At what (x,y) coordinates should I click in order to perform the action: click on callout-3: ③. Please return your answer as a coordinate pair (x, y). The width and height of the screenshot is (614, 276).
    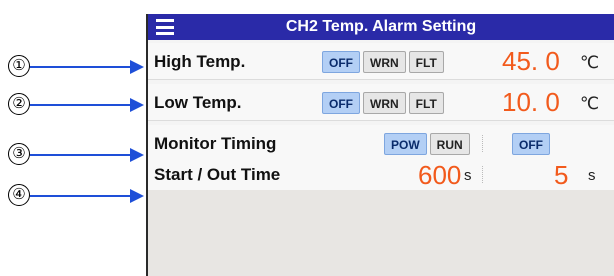
    Looking at the image, I should click on (76, 155).